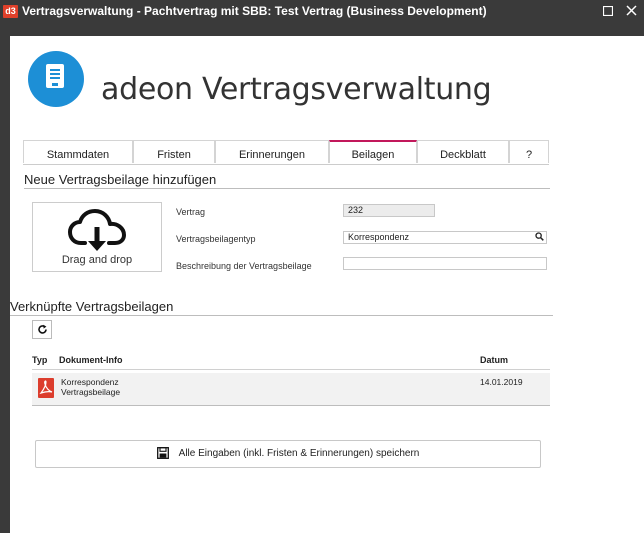 Image resolution: width=644 pixels, height=533 pixels. I want to click on app-title: adeon Vertragsverwaltung, so click(296, 89).